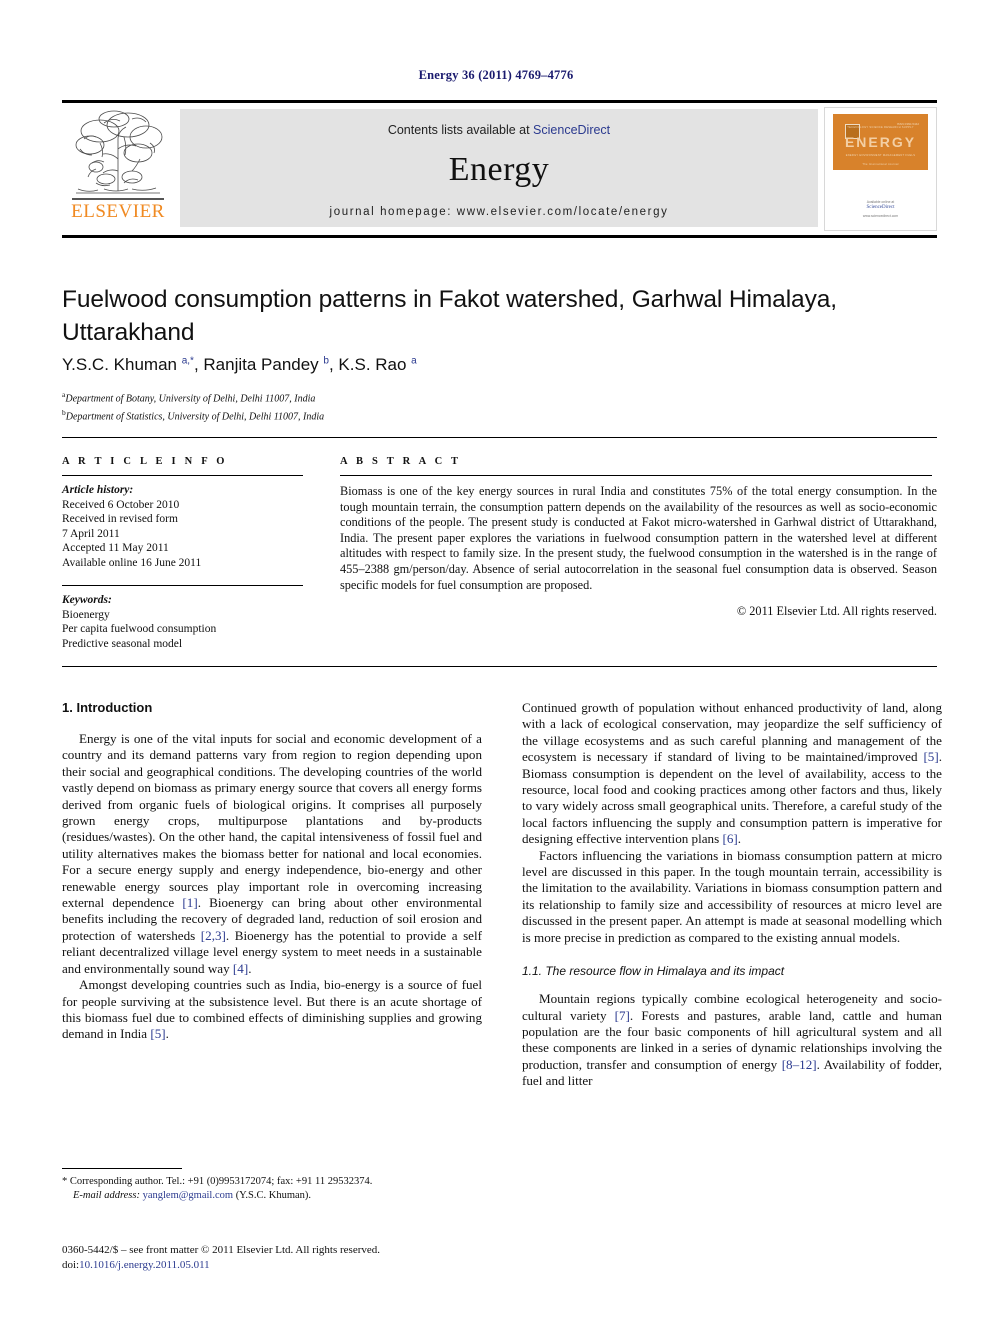 Image resolution: width=992 pixels, height=1323 pixels. What do you see at coordinates (571, 130) in the screenshot?
I see `sciencedirect-link: ScienceDirect` at bounding box center [571, 130].